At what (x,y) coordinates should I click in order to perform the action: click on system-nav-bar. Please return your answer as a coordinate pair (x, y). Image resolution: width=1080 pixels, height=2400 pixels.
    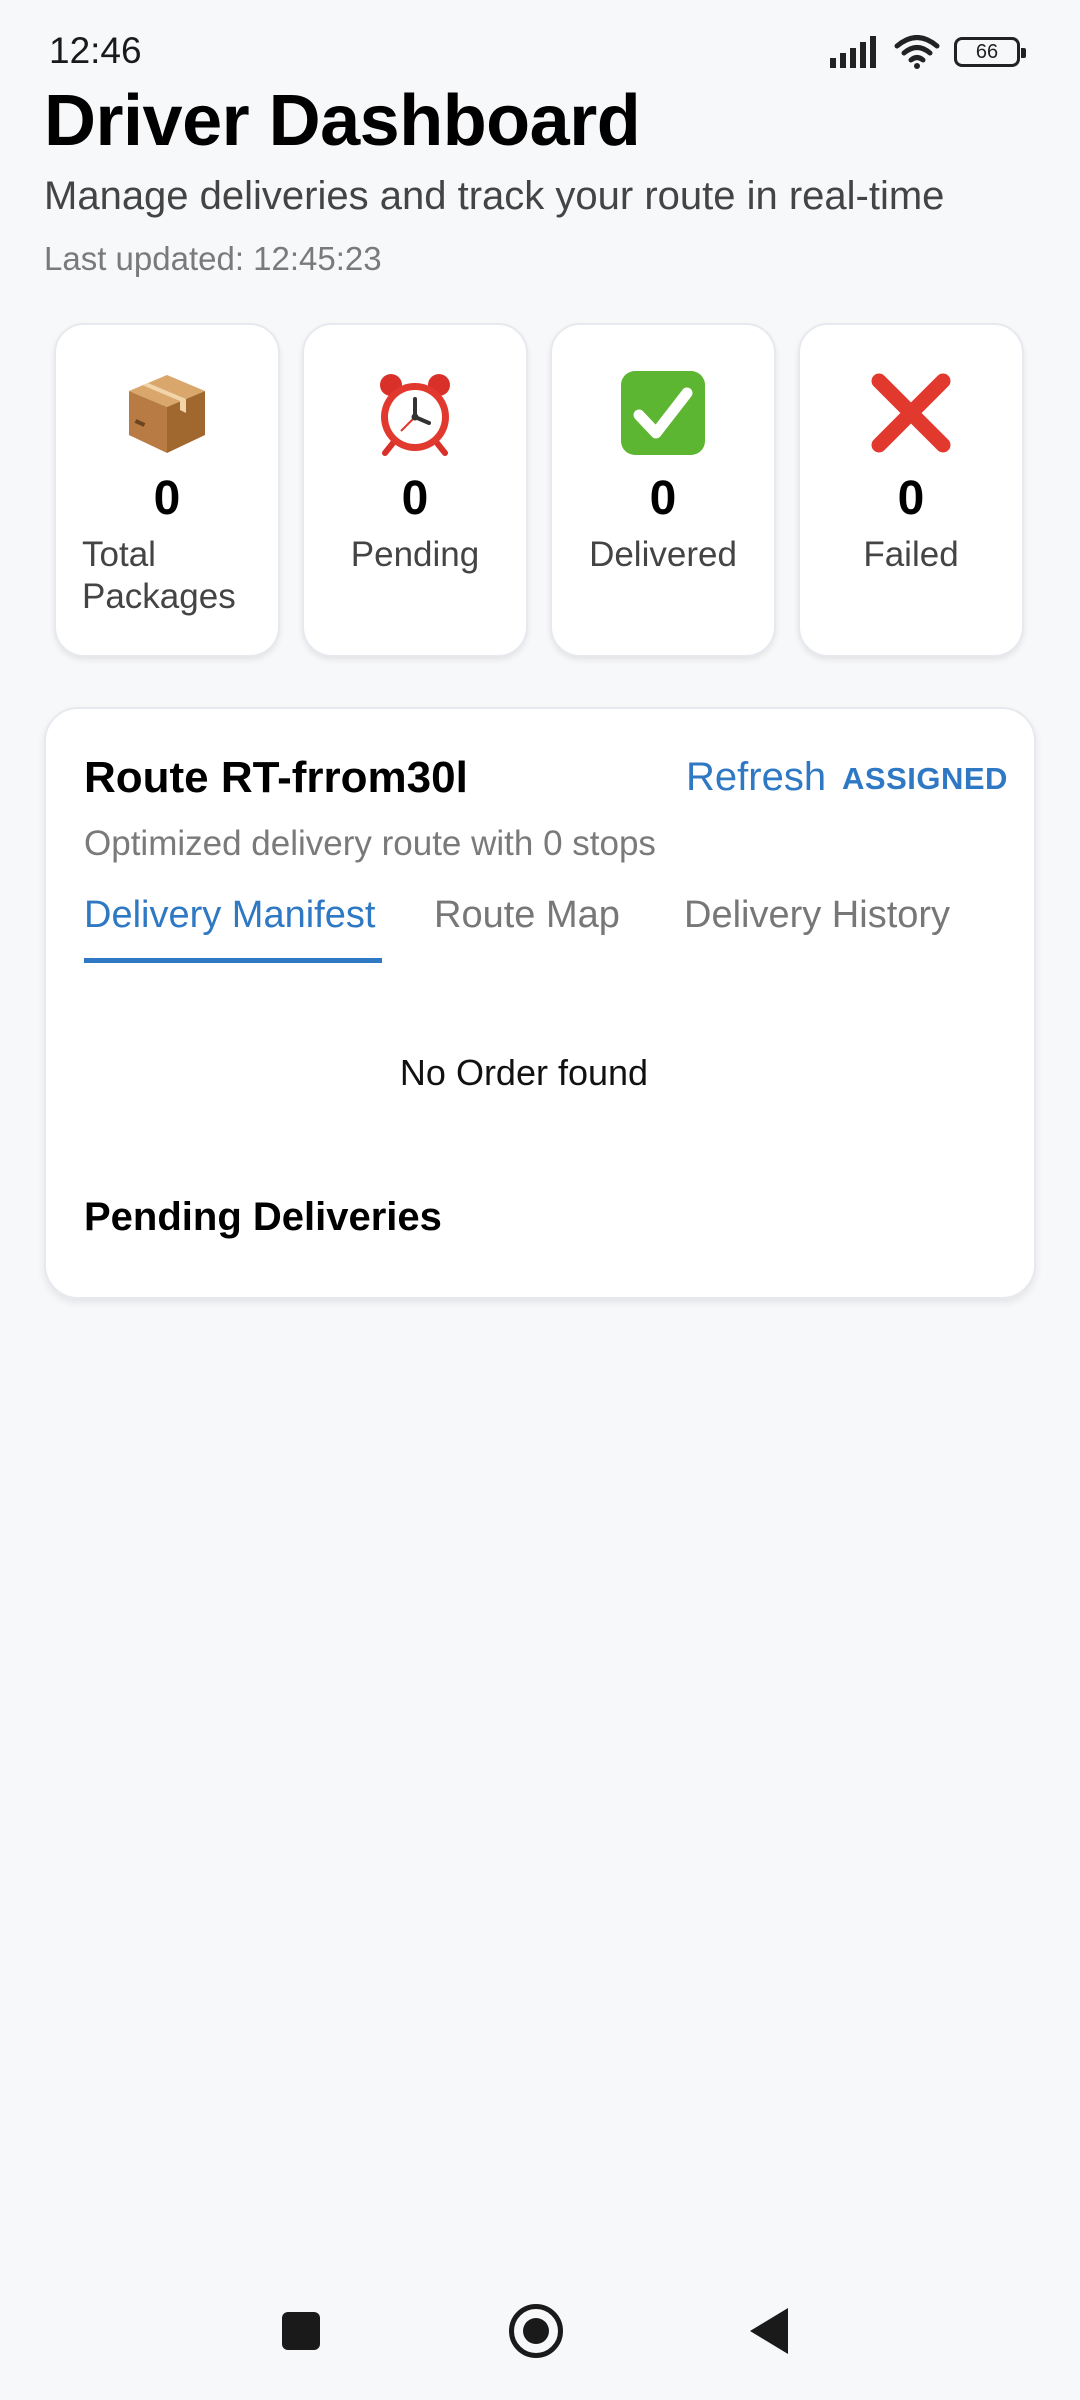
    Looking at the image, I should click on (540, 2350).